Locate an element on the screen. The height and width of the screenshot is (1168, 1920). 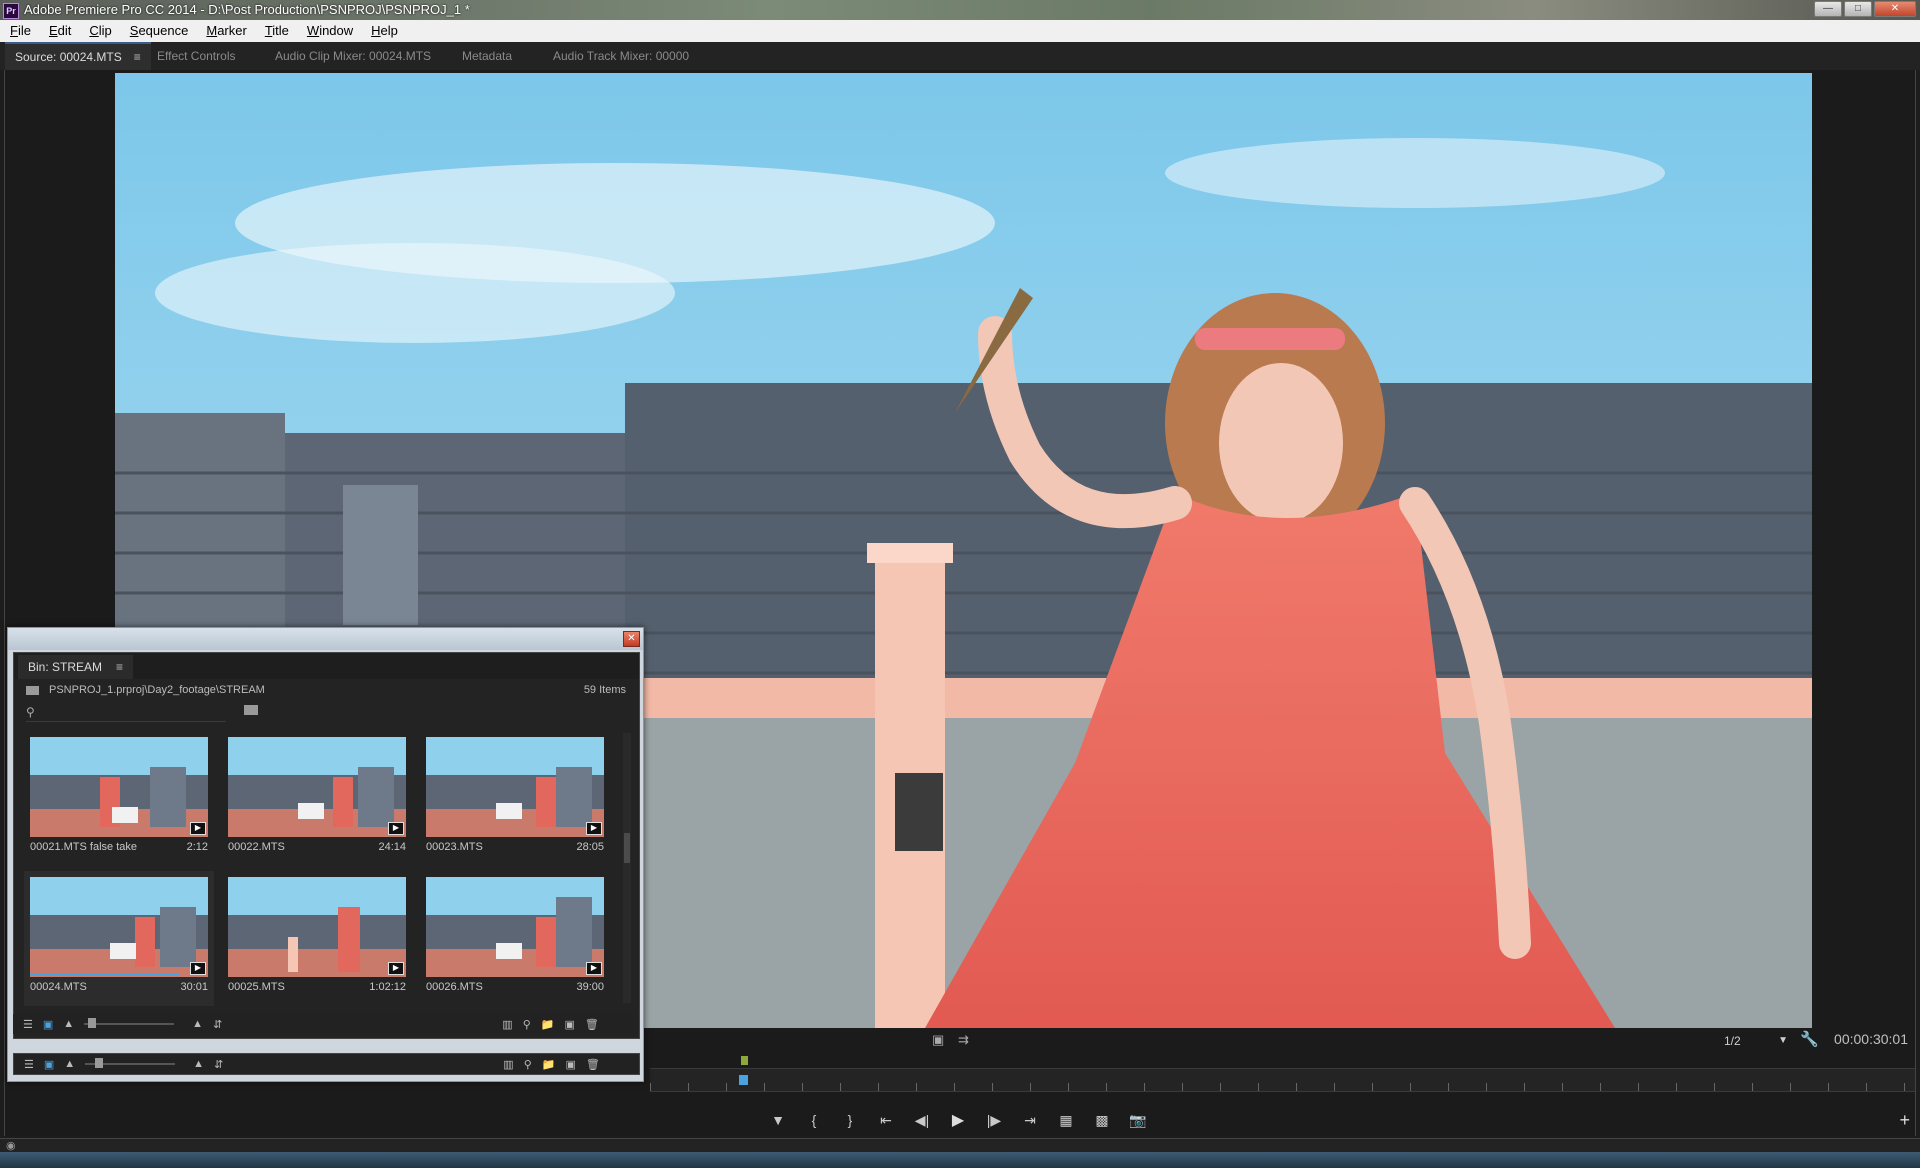
safe-margins-icon: ▣ is located at coordinates (938, 1040).